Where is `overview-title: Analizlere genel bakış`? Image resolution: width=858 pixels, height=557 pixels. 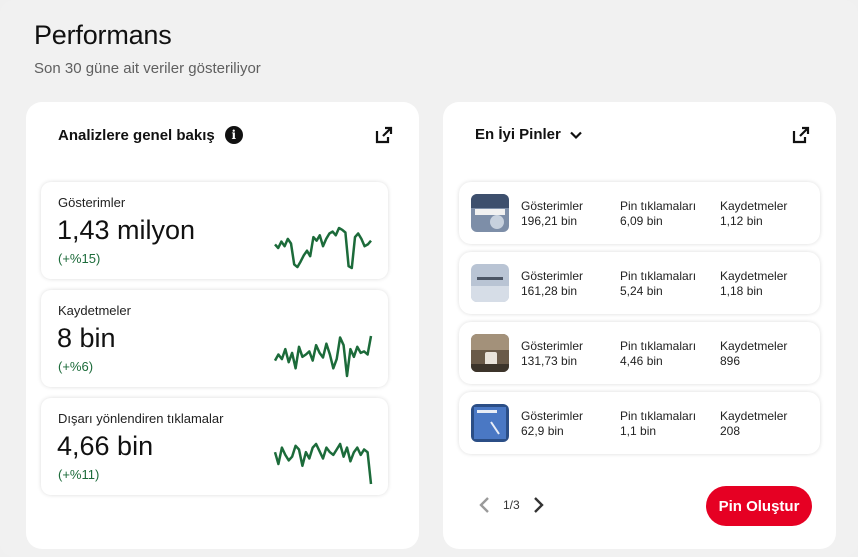 overview-title: Analizlere genel bakış is located at coordinates (136, 135).